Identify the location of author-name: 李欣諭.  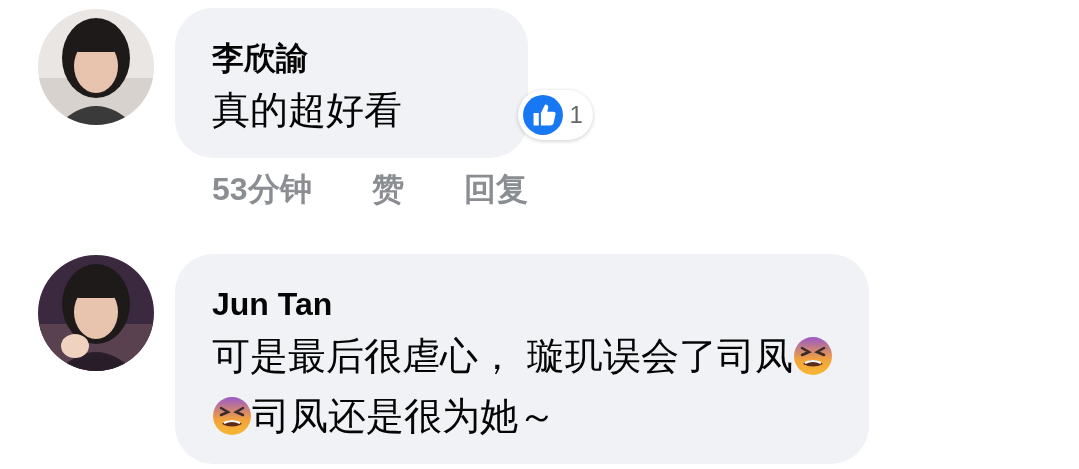
(260, 58).